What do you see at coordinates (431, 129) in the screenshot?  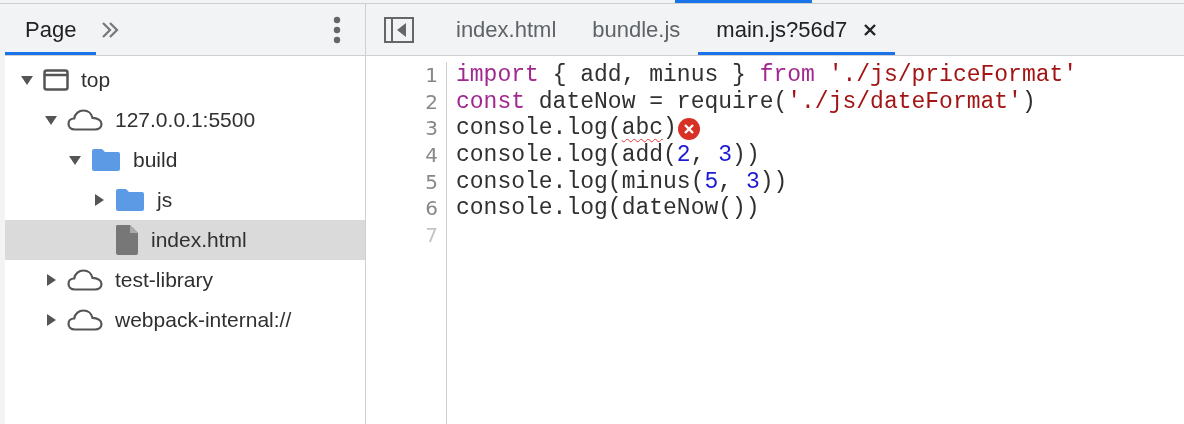 I see `line-number: 3` at bounding box center [431, 129].